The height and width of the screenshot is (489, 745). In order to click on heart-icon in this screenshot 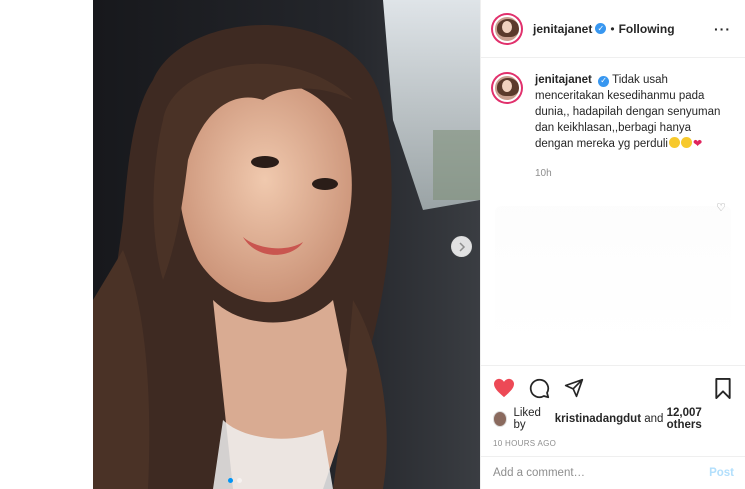, I will do `click(504, 388)`.